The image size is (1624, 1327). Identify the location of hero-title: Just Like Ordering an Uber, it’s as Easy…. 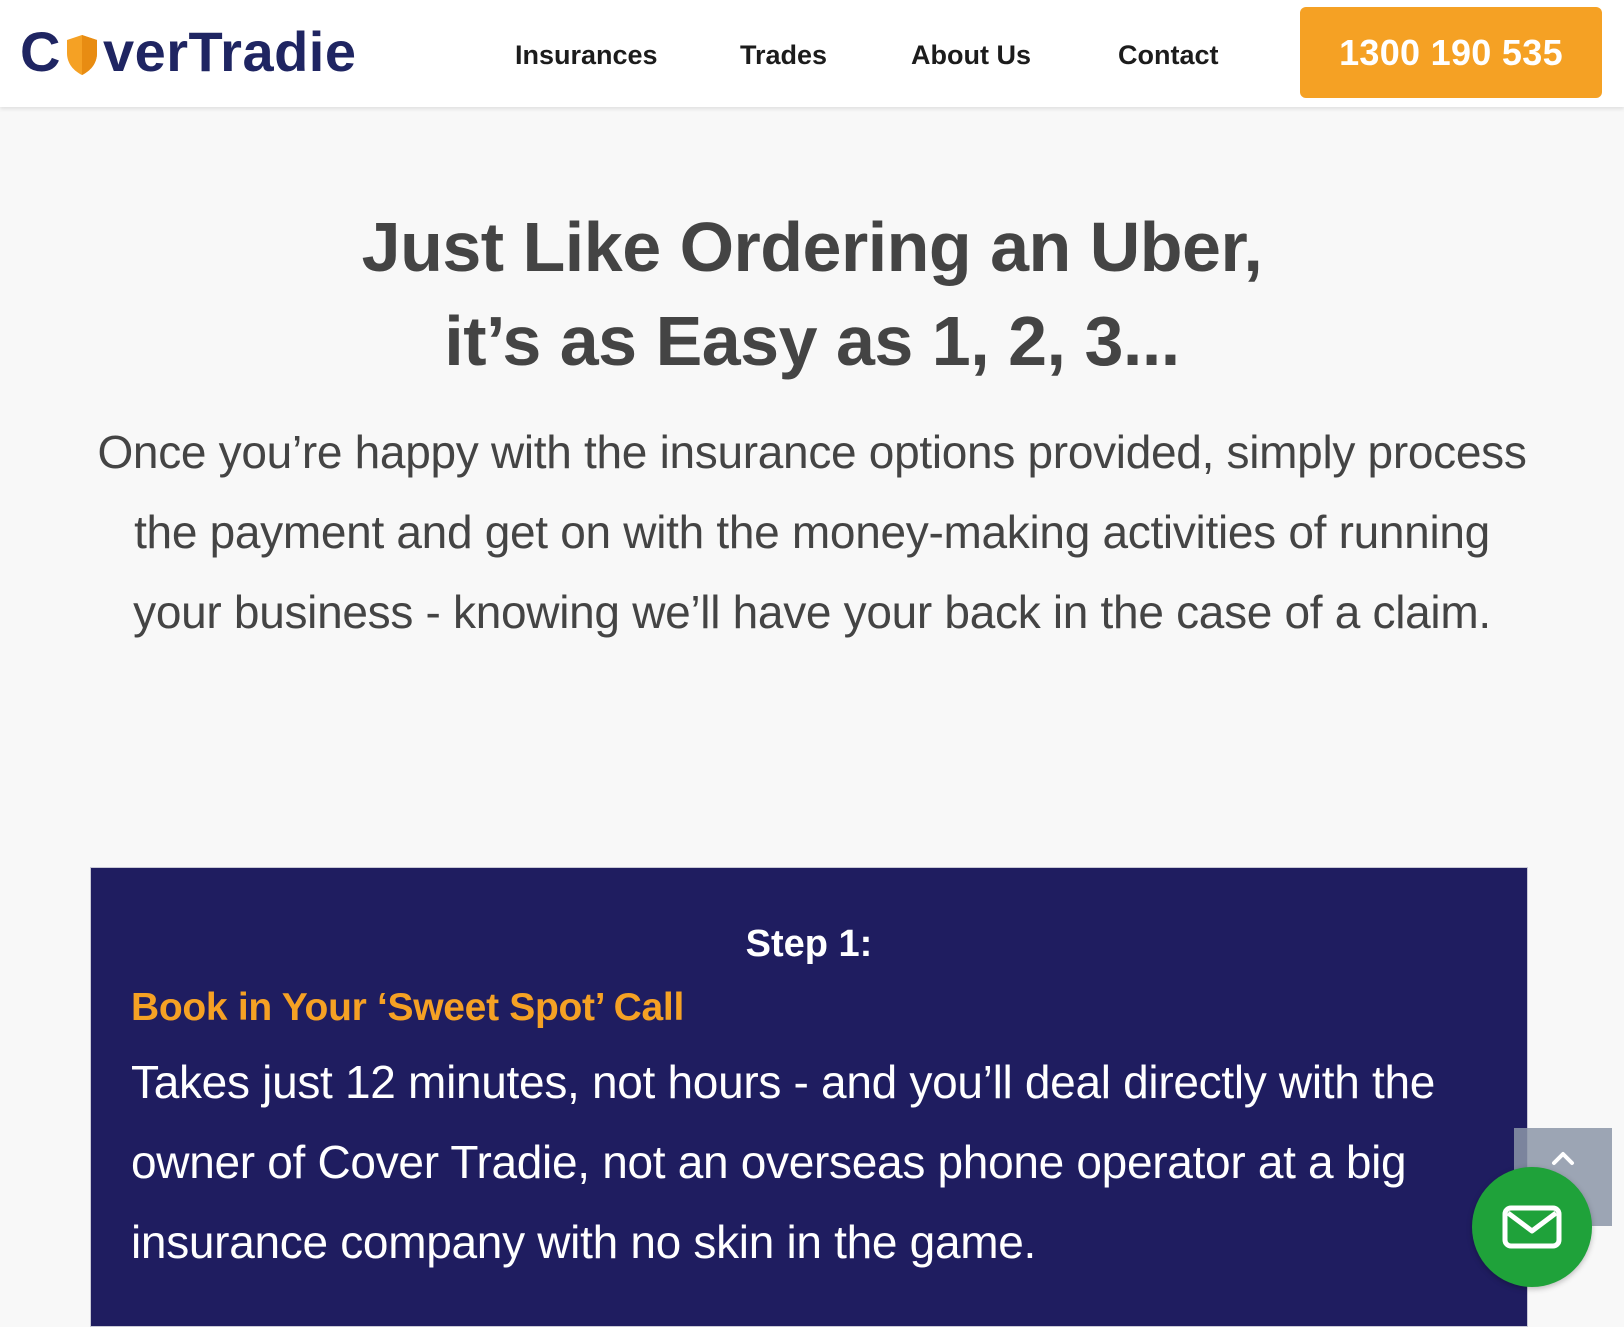
(812, 294).